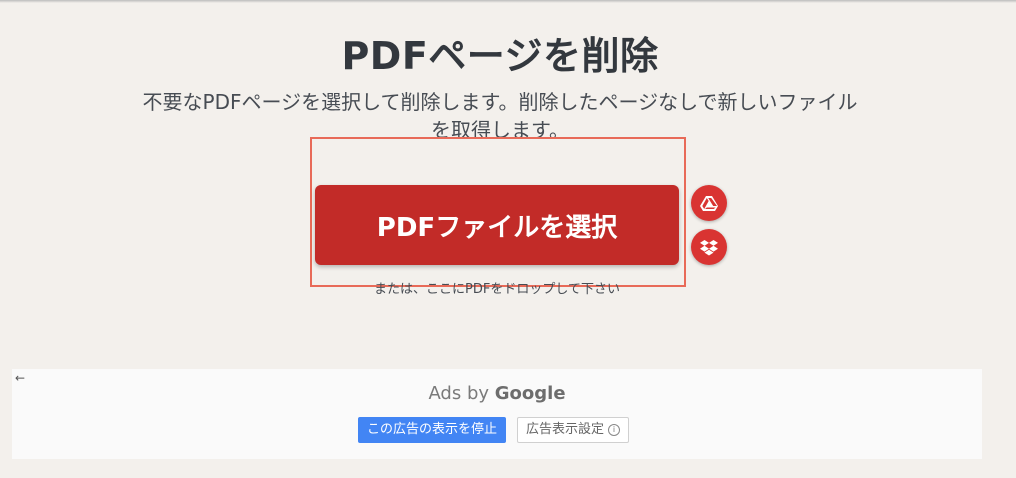 The width and height of the screenshot is (1016, 478). Describe the element at coordinates (508, 1) in the screenshot. I see `top-divider` at that location.